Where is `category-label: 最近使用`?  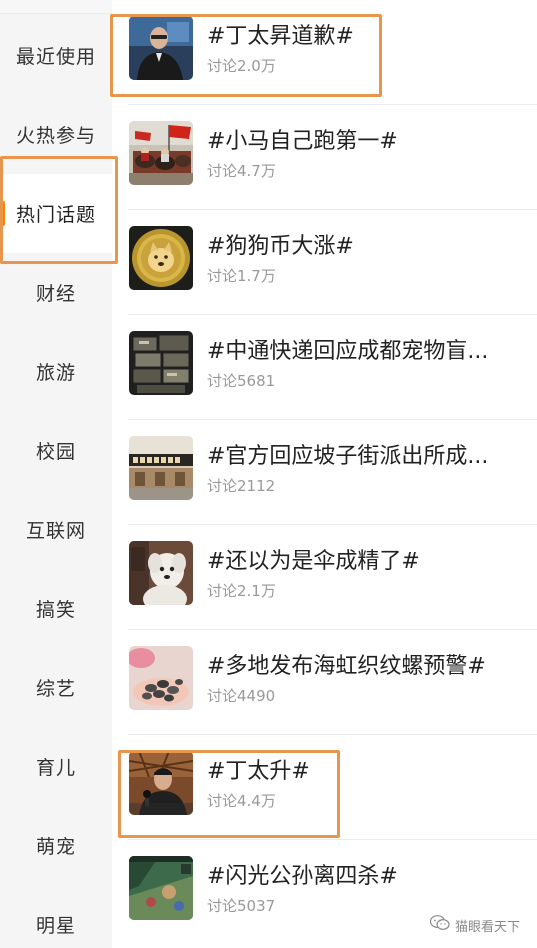
category-label: 最近使用 is located at coordinates (55, 57).